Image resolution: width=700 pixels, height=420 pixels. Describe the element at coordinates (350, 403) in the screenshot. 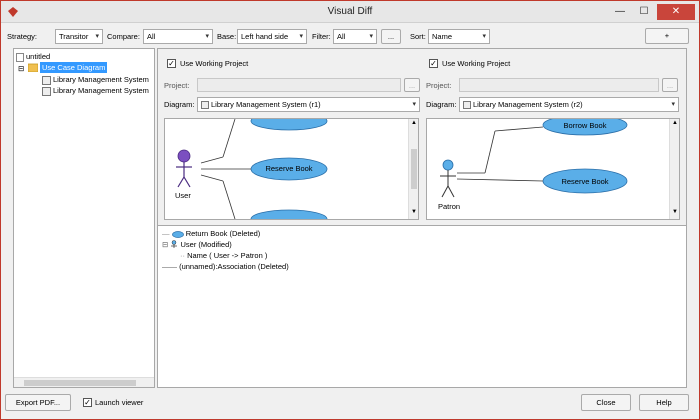

I see `bottom-bar: Export PDF... ✓ Launch viewer Close Help` at that location.